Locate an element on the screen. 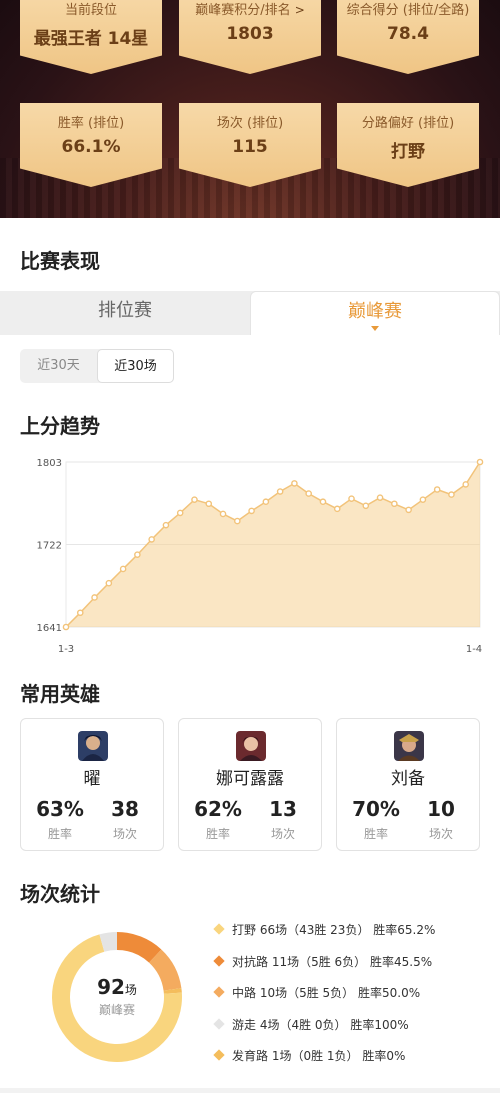 The height and width of the screenshot is (1093, 500). section-title-game-stats: 场次统计 is located at coordinates (60, 894).